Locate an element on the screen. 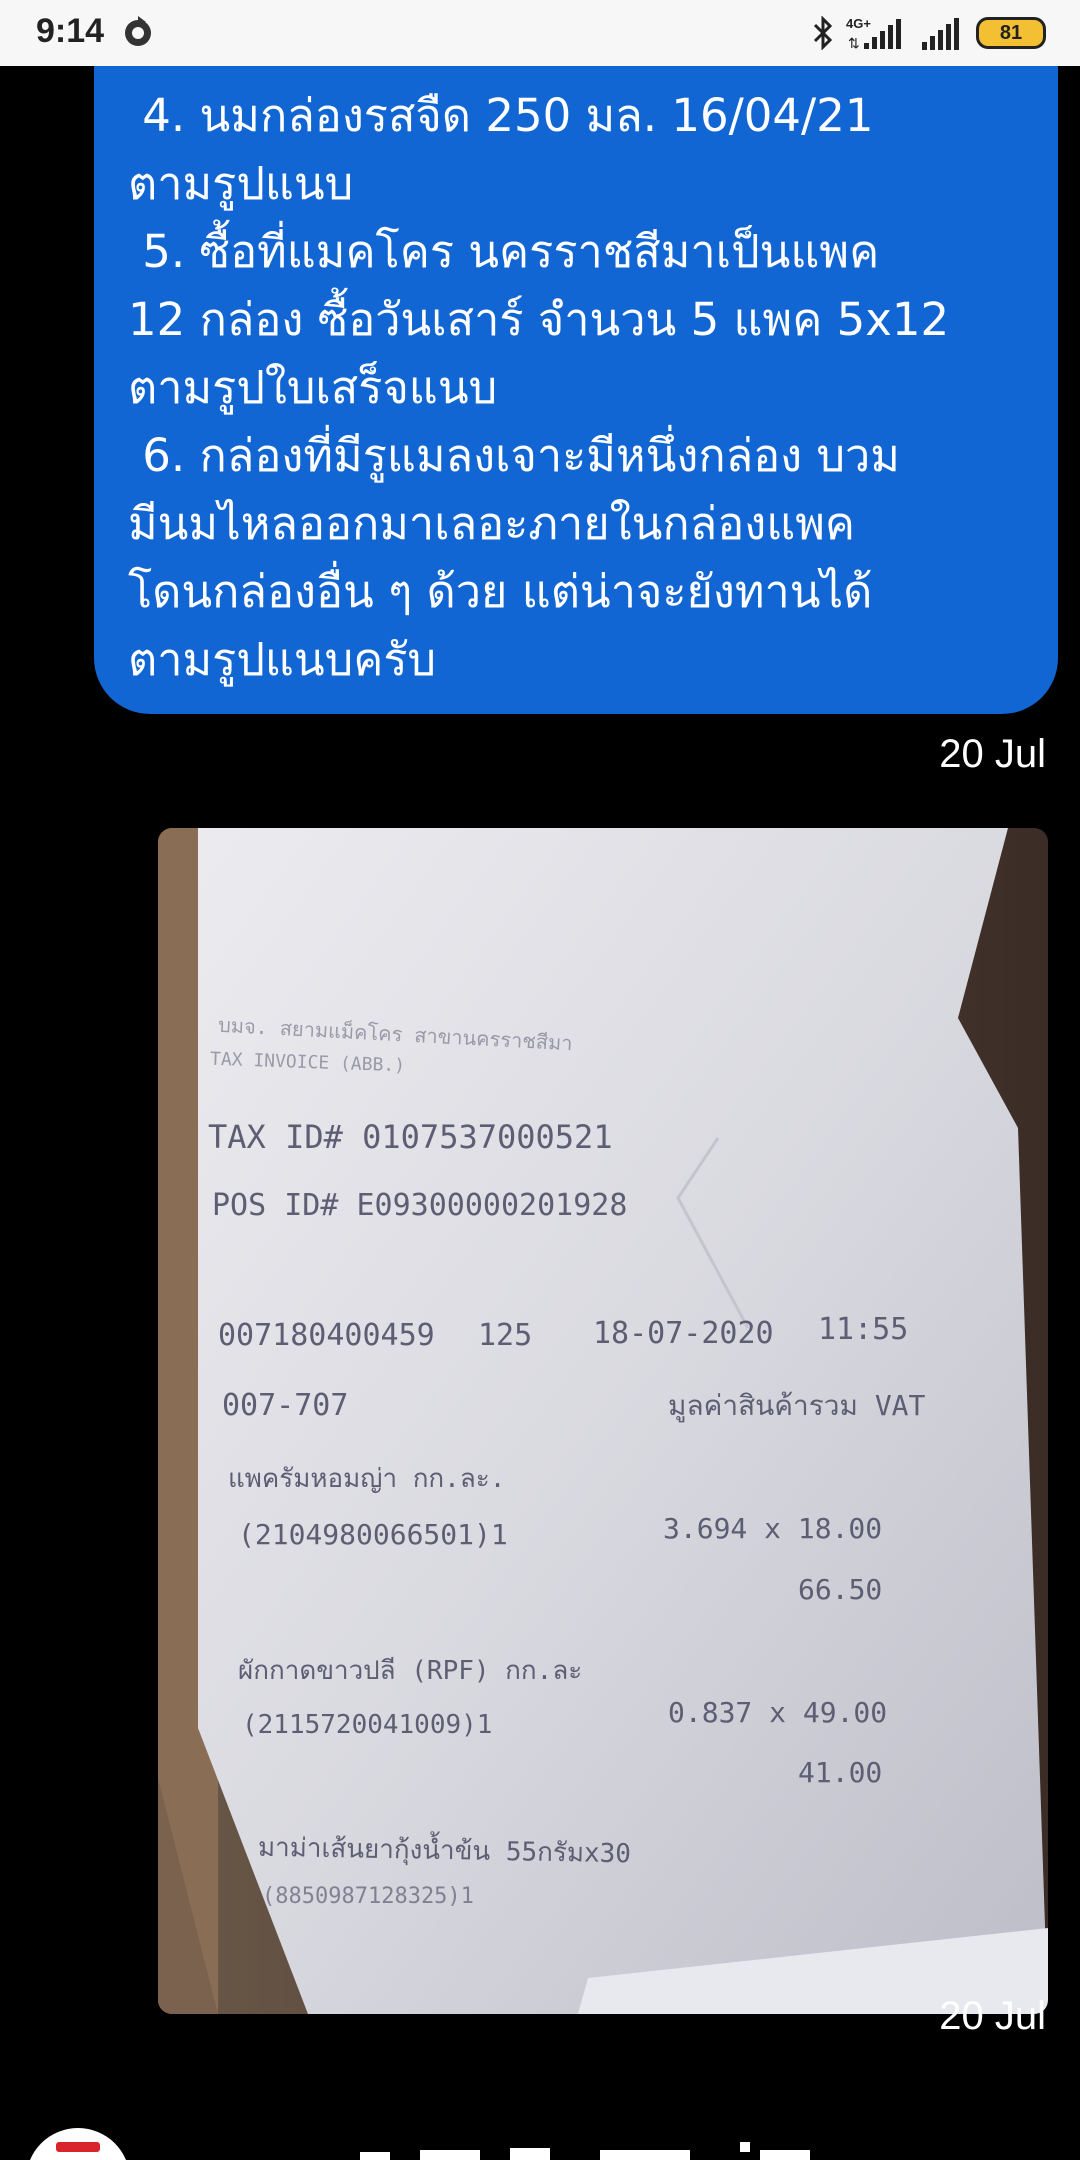 This screenshot has height=2160, width=1080. status-bar: 9:14 4G+ ⇅ 81 is located at coordinates (540, 33).